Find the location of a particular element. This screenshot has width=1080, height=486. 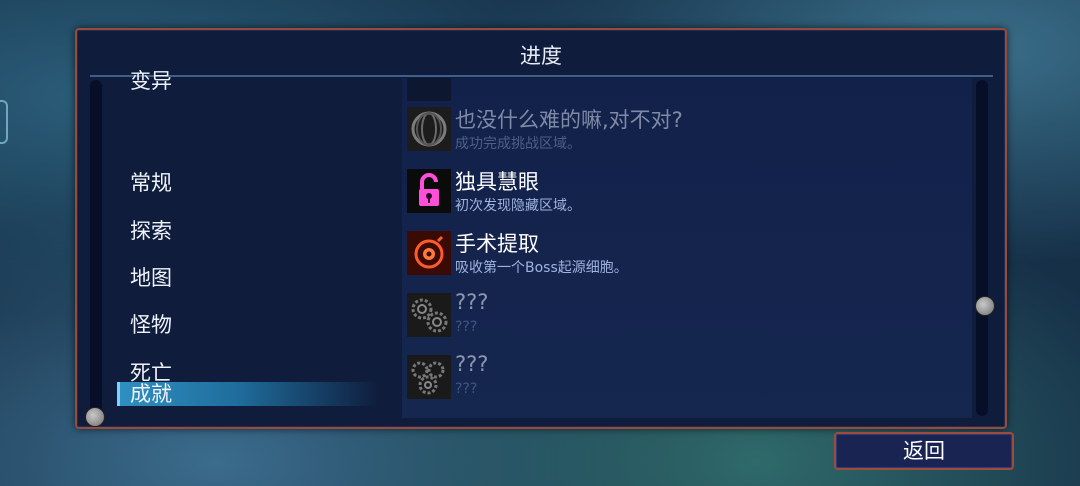

achievement-desc: 初次发现隐藏区域。 is located at coordinates (518, 206).